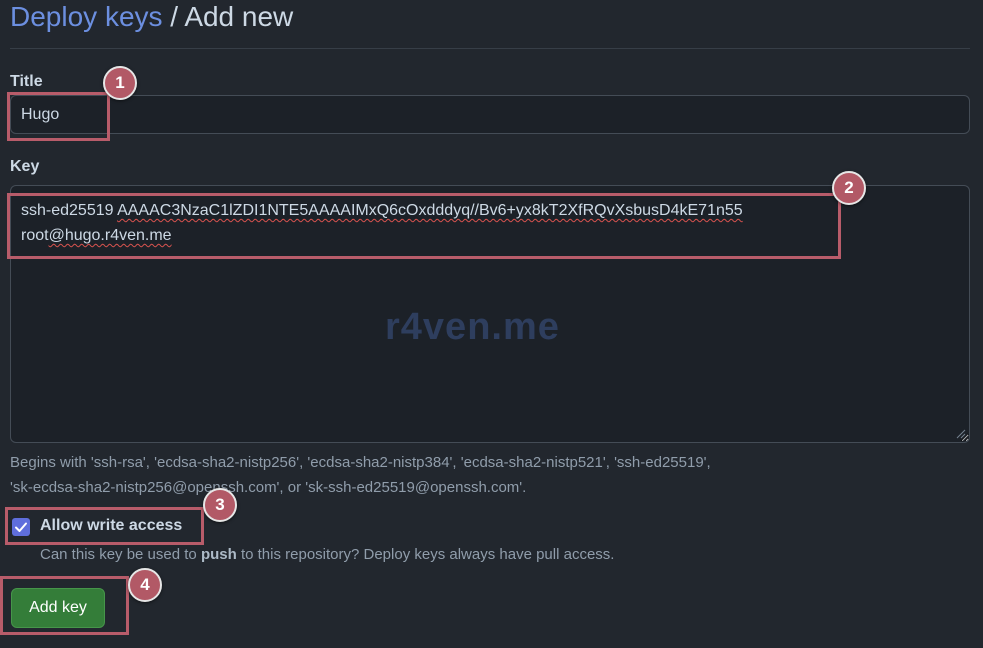  What do you see at coordinates (86, 16) in the screenshot?
I see `deploy-keys-link: Deploy keys` at bounding box center [86, 16].